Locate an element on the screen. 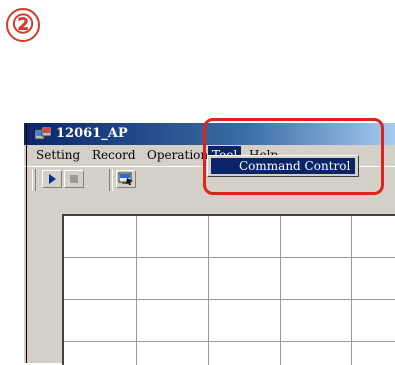 The image size is (395, 365). monitor-button is located at coordinates (126, 179).